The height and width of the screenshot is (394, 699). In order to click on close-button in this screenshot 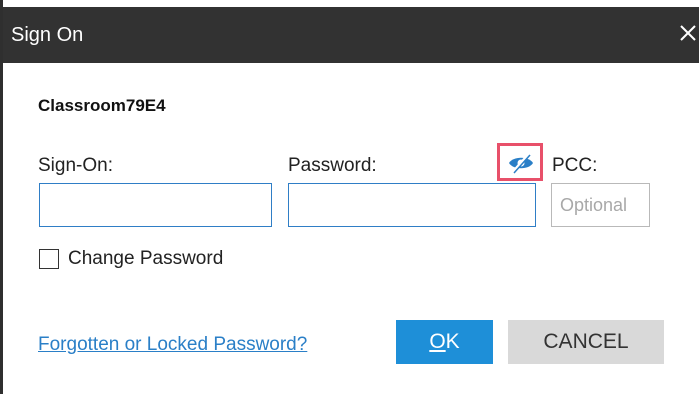, I will do `click(686, 34)`.